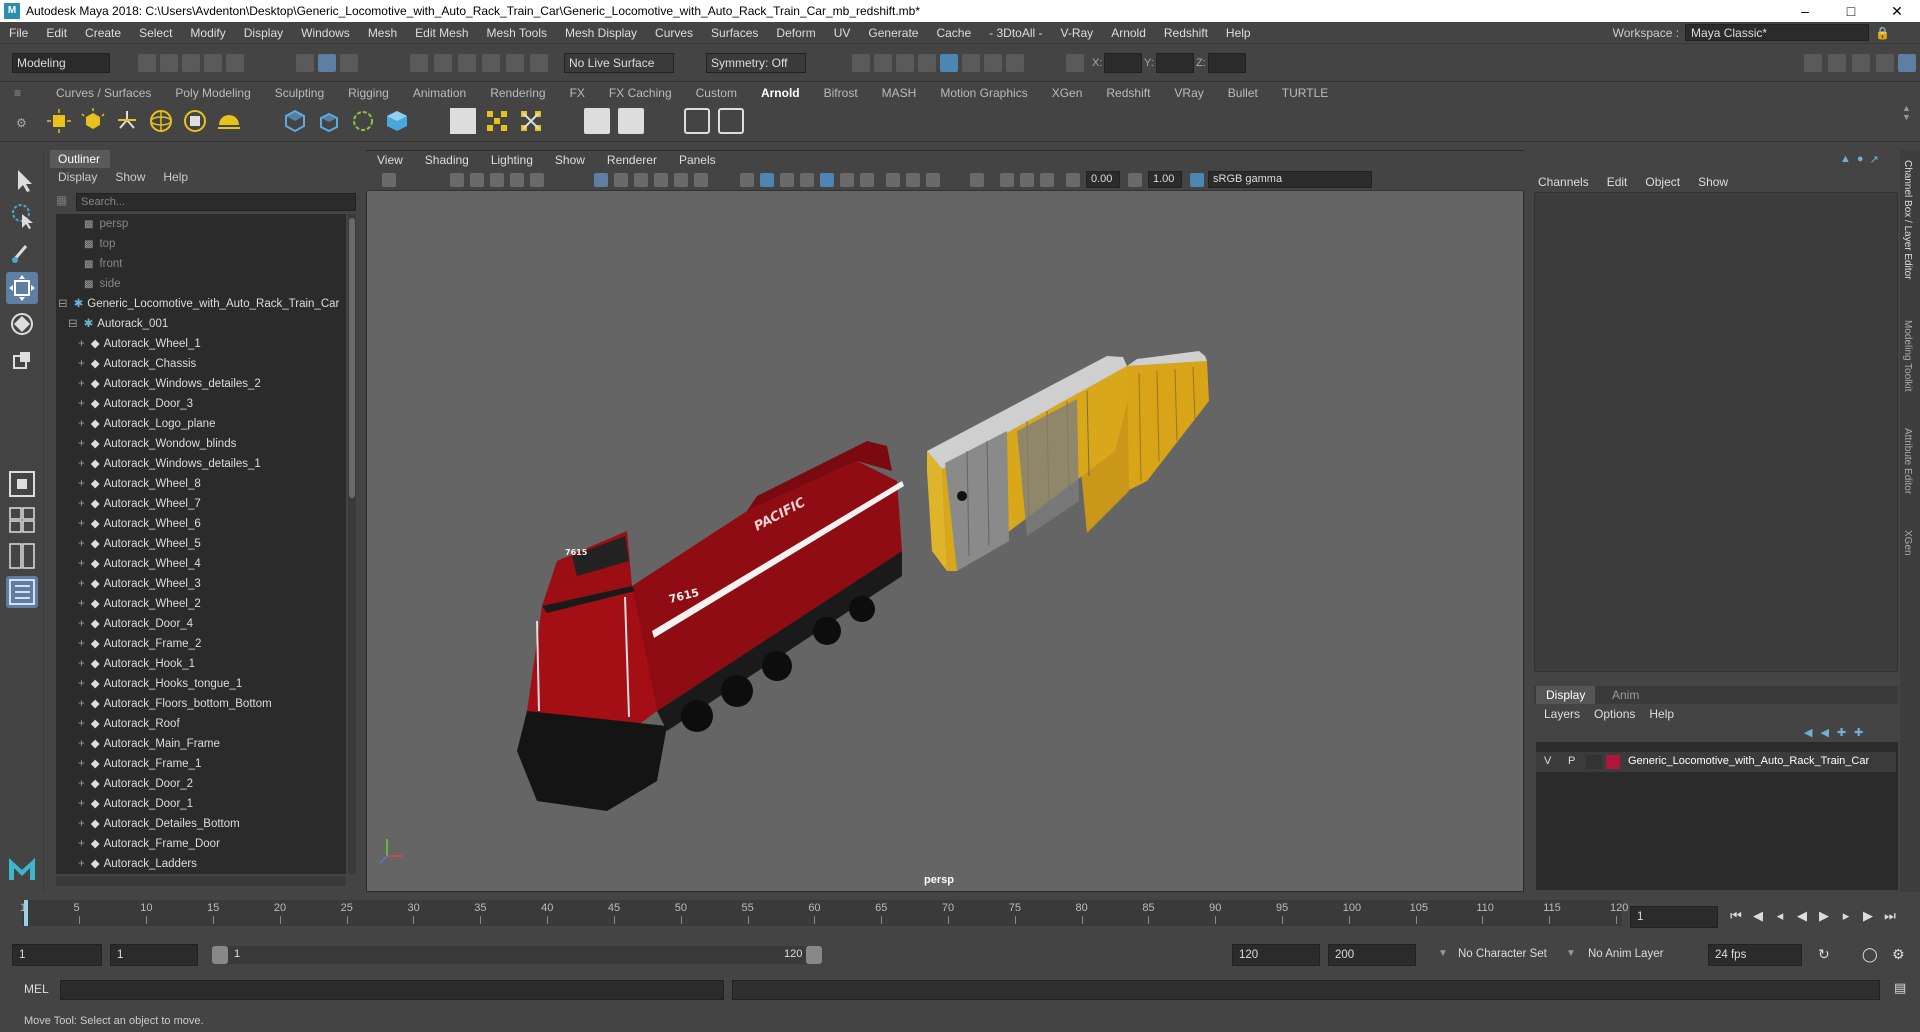 This screenshot has width=1920, height=1032. I want to click on shelf-tab-motion-graphics: Motion Graphics, so click(983, 93).